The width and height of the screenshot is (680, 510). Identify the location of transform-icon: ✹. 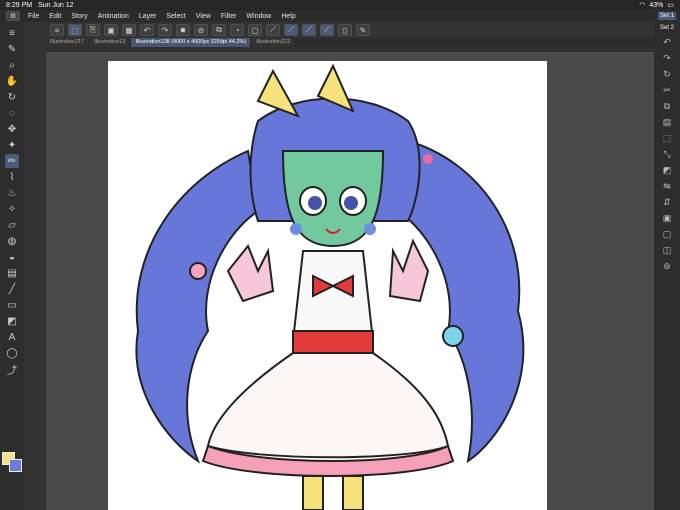
(183, 30).